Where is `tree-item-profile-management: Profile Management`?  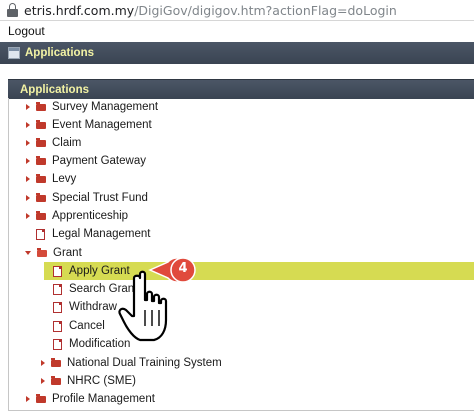
tree-item-profile-management: Profile Management is located at coordinates (90, 399).